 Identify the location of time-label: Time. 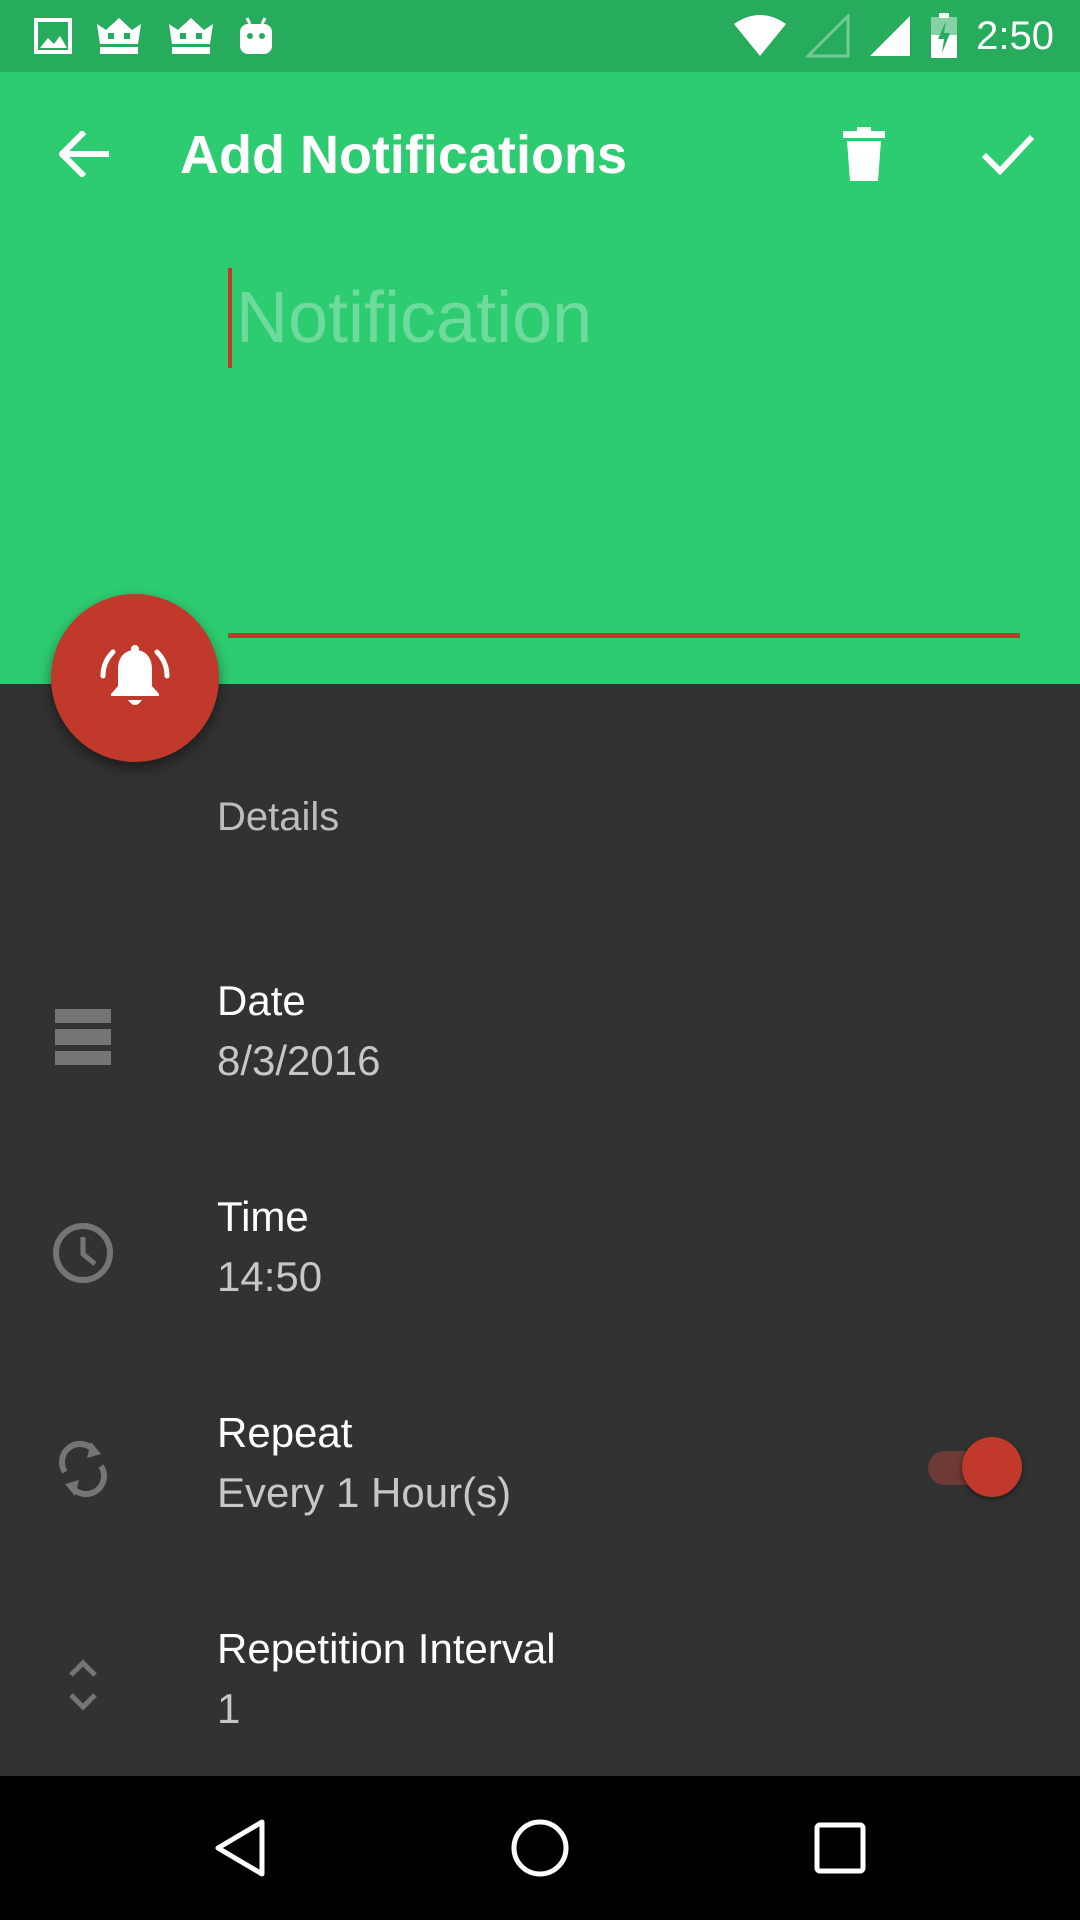
(263, 1216).